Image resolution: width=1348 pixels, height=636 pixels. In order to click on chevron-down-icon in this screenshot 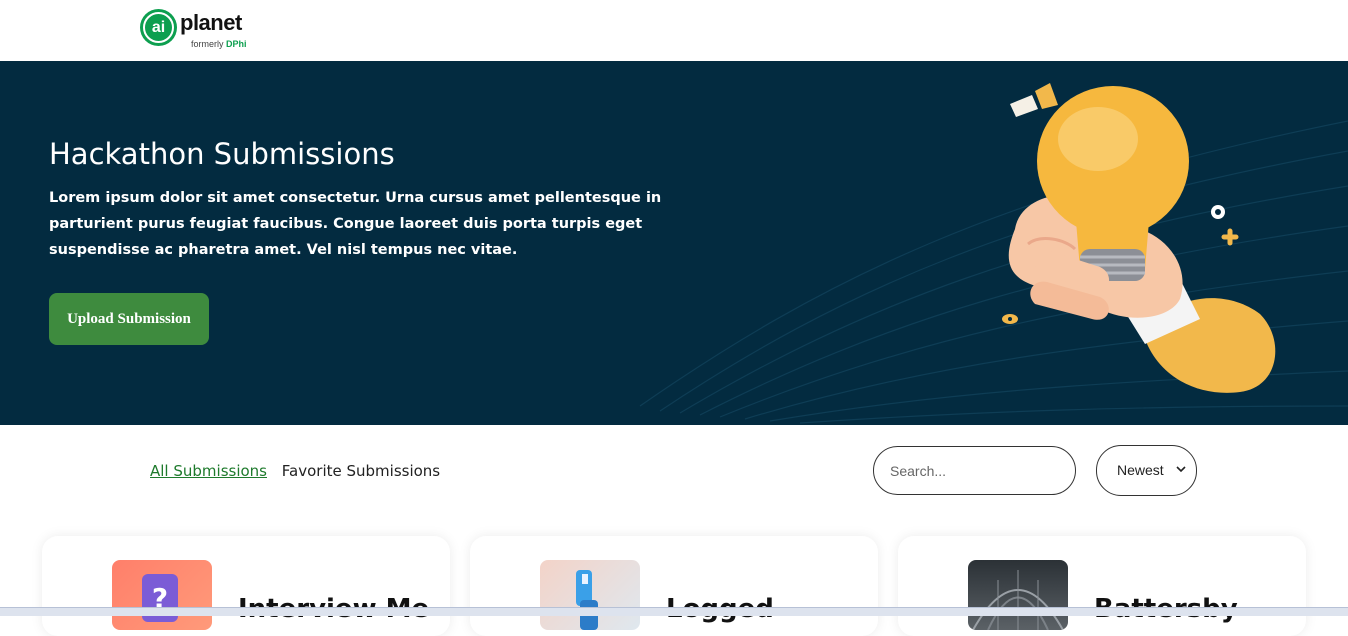, I will do `click(1181, 469)`.